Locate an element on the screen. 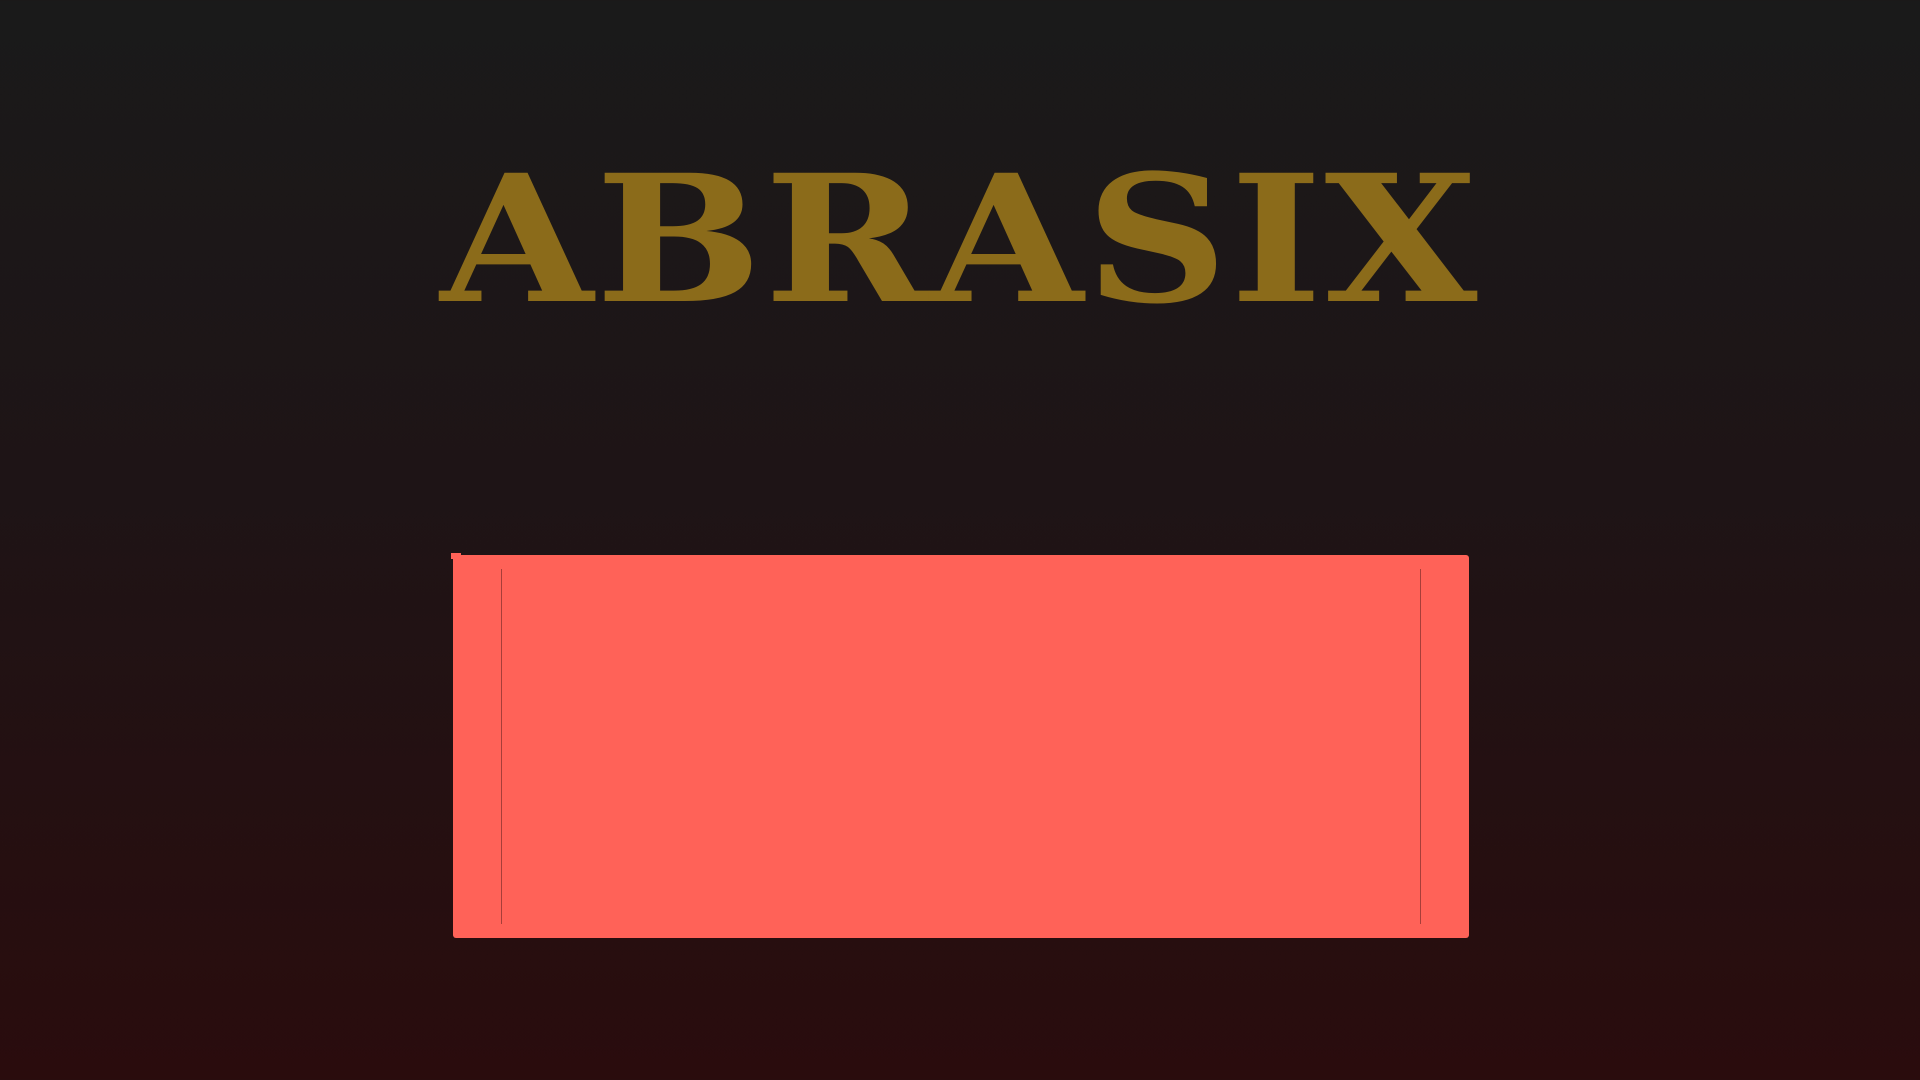  panel-corner-tab is located at coordinates (456, 556).